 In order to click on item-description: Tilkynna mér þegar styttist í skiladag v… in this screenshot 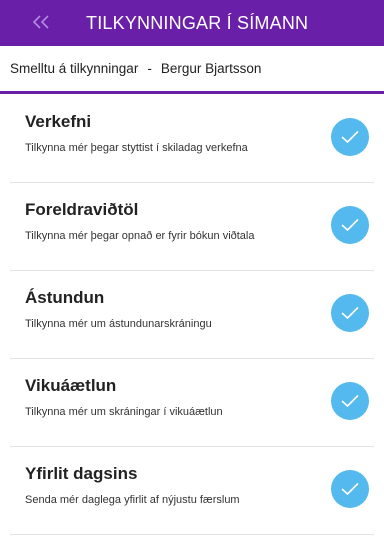, I will do `click(136, 148)`.